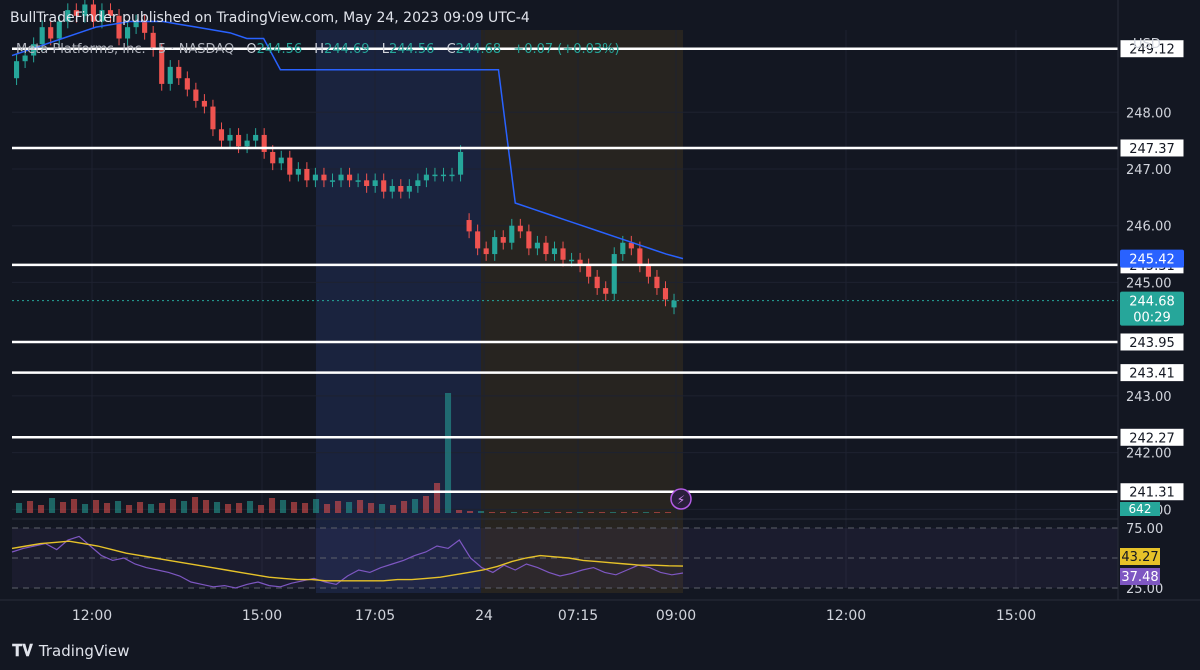  What do you see at coordinates (1152, 260) in the screenshot?
I see `vwap-price-label: 245.42` at bounding box center [1152, 260].